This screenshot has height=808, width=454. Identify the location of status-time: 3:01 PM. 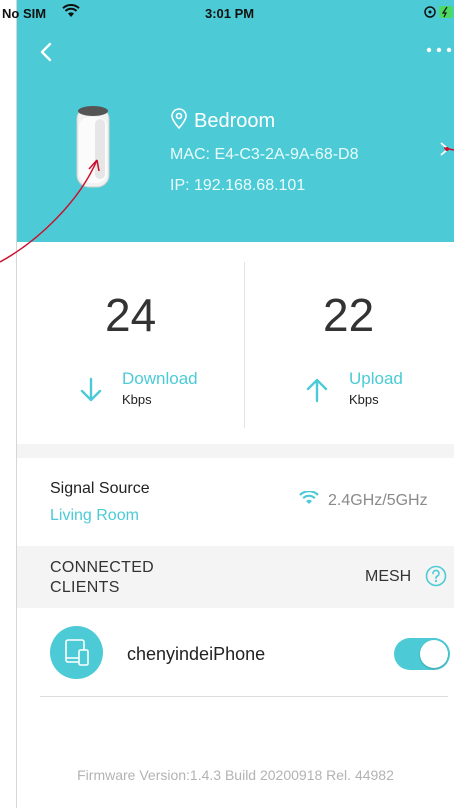
(230, 13).